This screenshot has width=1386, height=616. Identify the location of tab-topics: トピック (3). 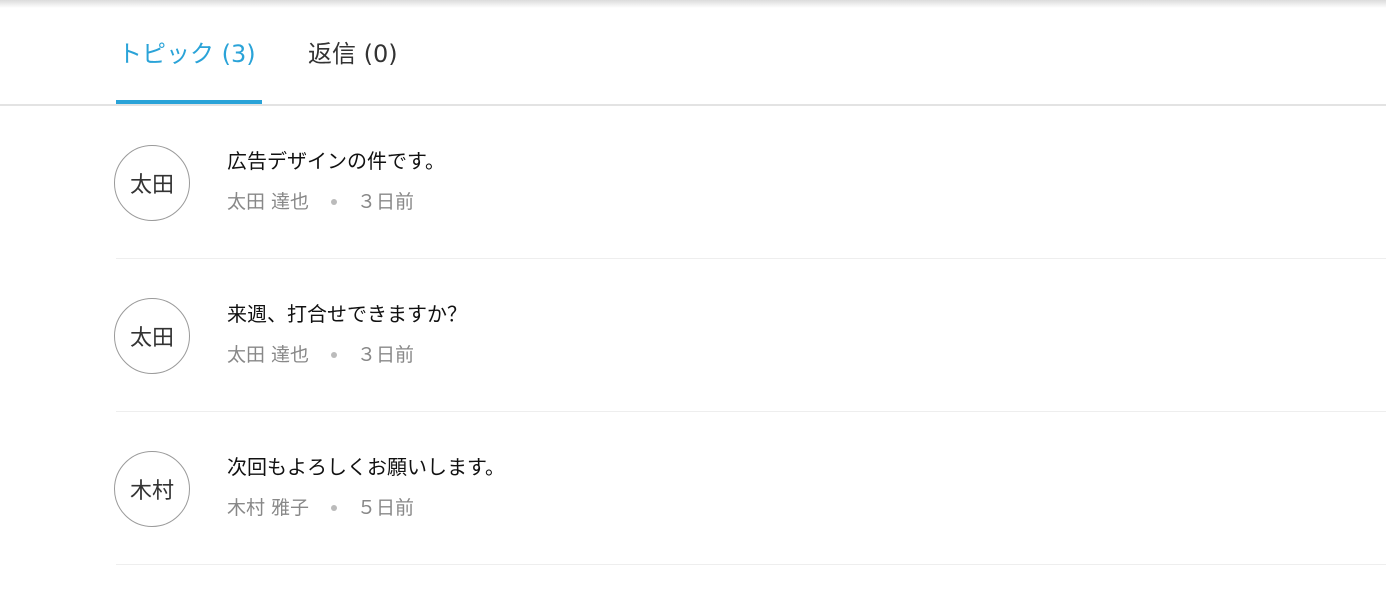
(187, 54).